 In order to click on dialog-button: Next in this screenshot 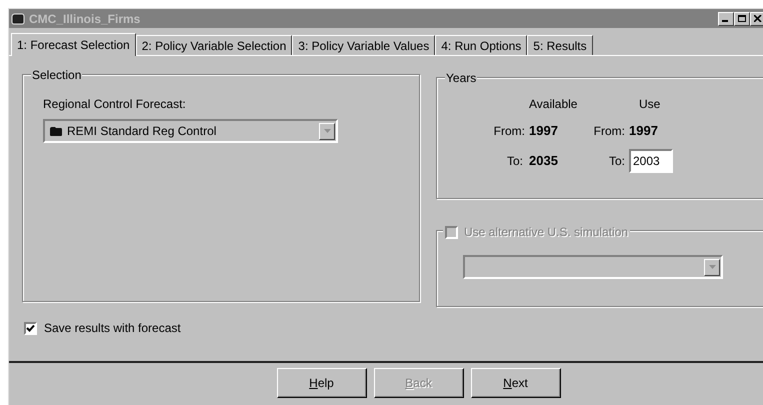, I will do `click(515, 383)`.